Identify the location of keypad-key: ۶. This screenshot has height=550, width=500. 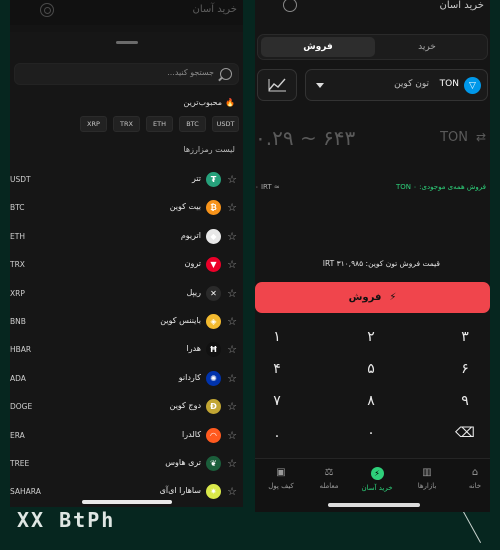
(465, 369).